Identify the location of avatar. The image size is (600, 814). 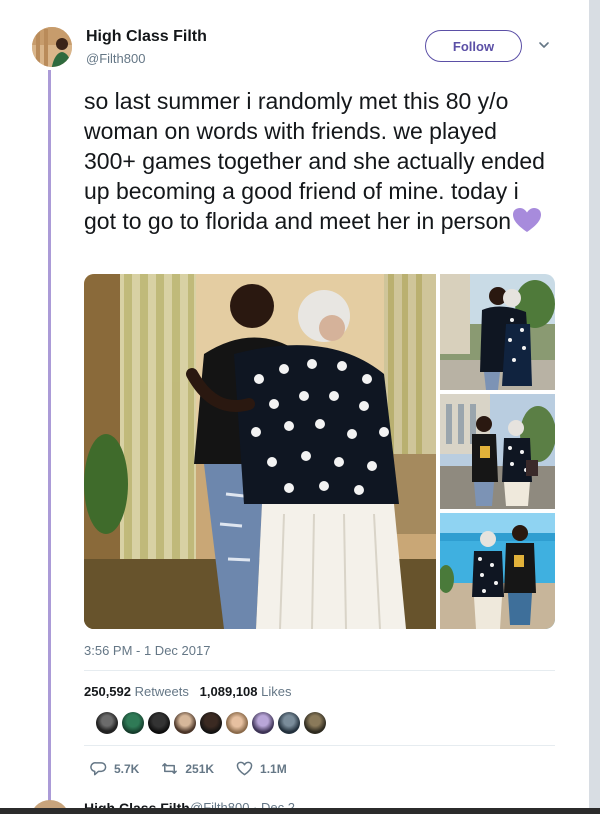
(52, 47).